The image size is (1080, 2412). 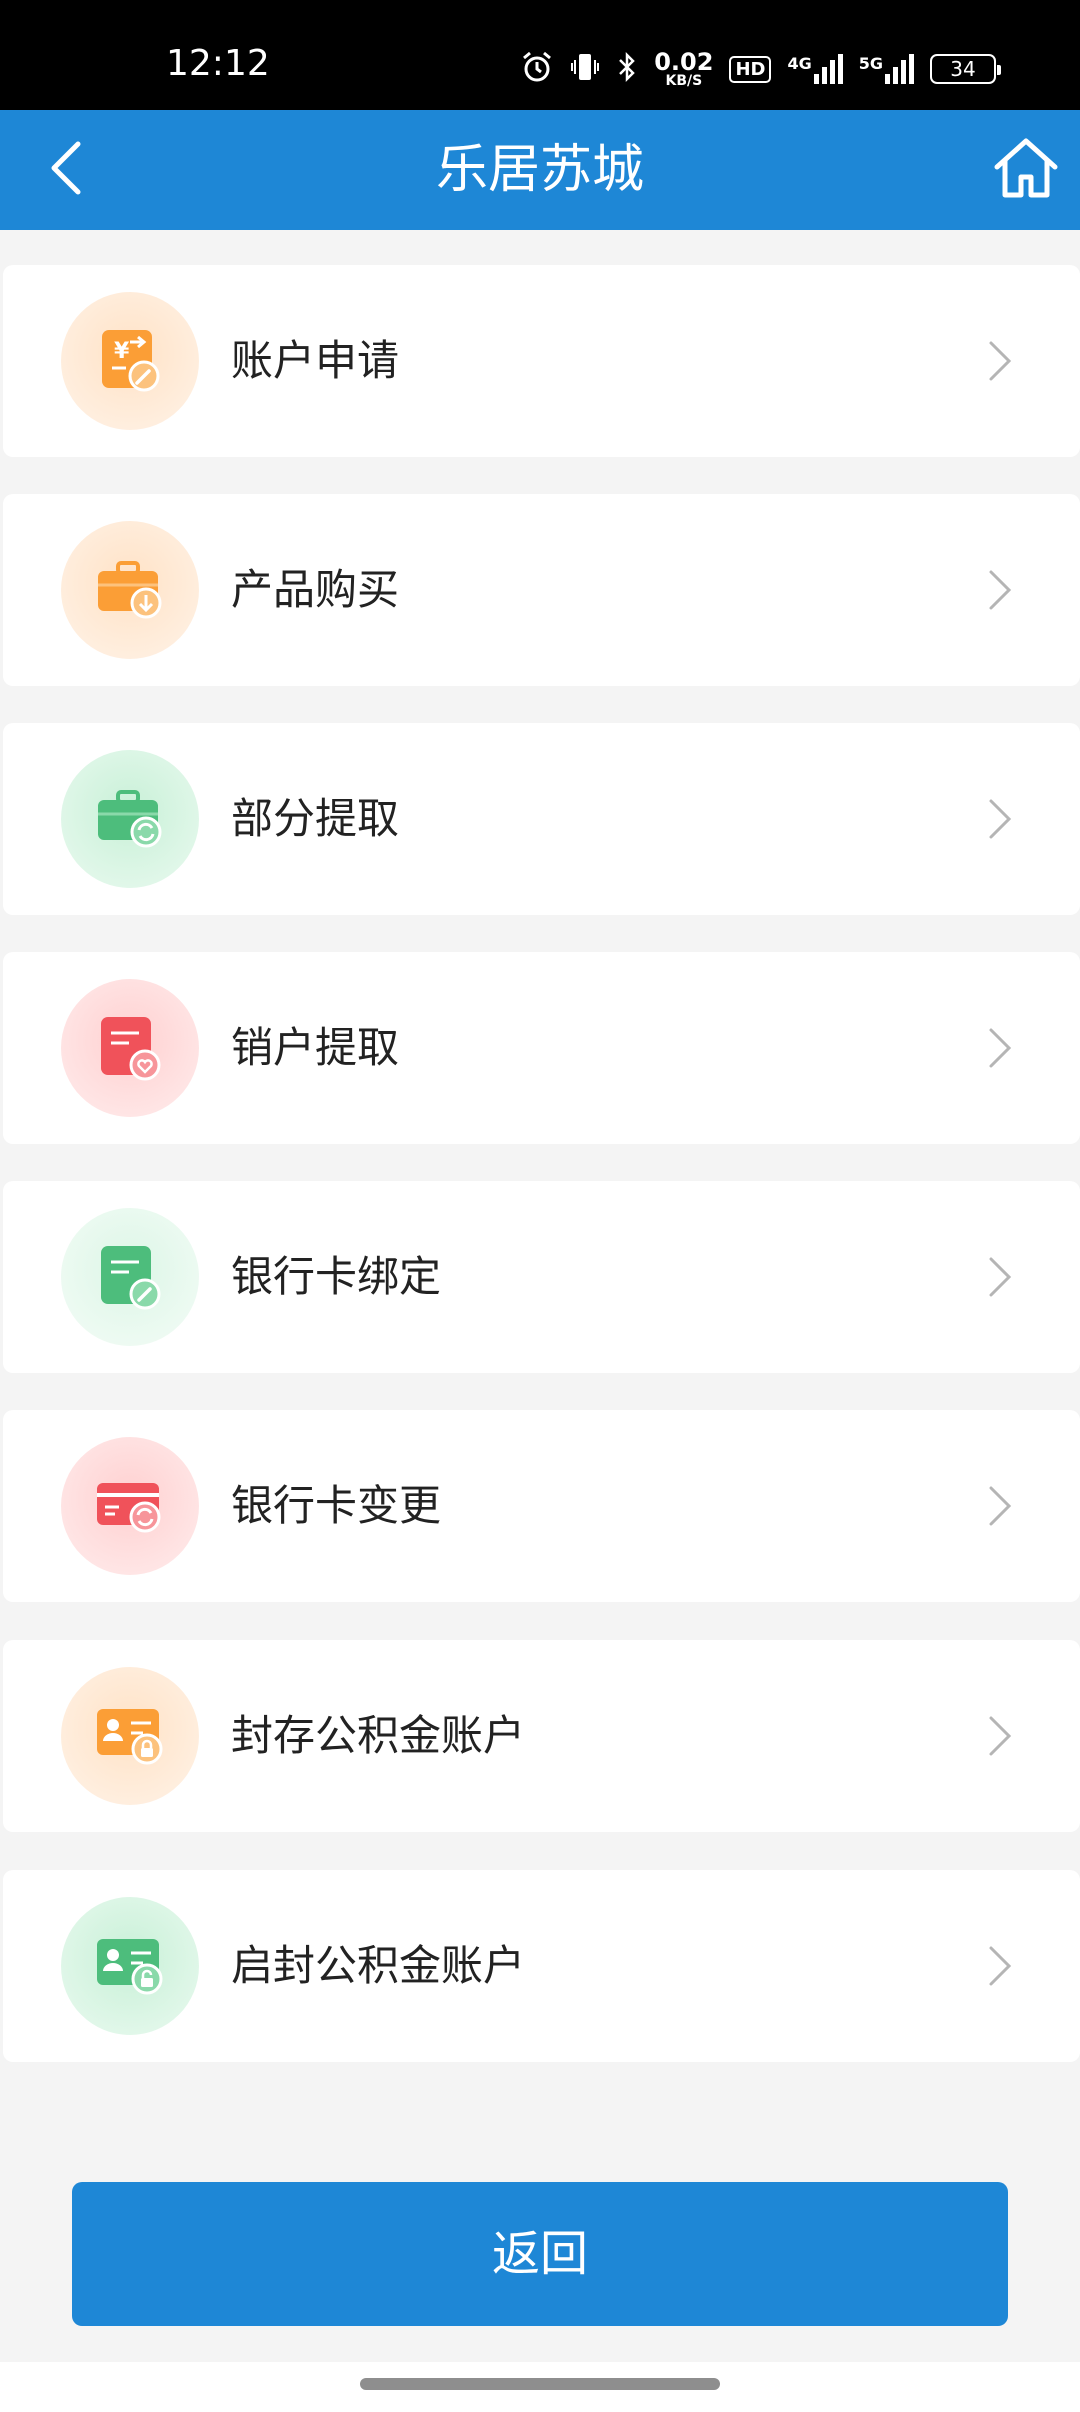 I want to click on briefcase-download-icon, so click(x=130, y=590).